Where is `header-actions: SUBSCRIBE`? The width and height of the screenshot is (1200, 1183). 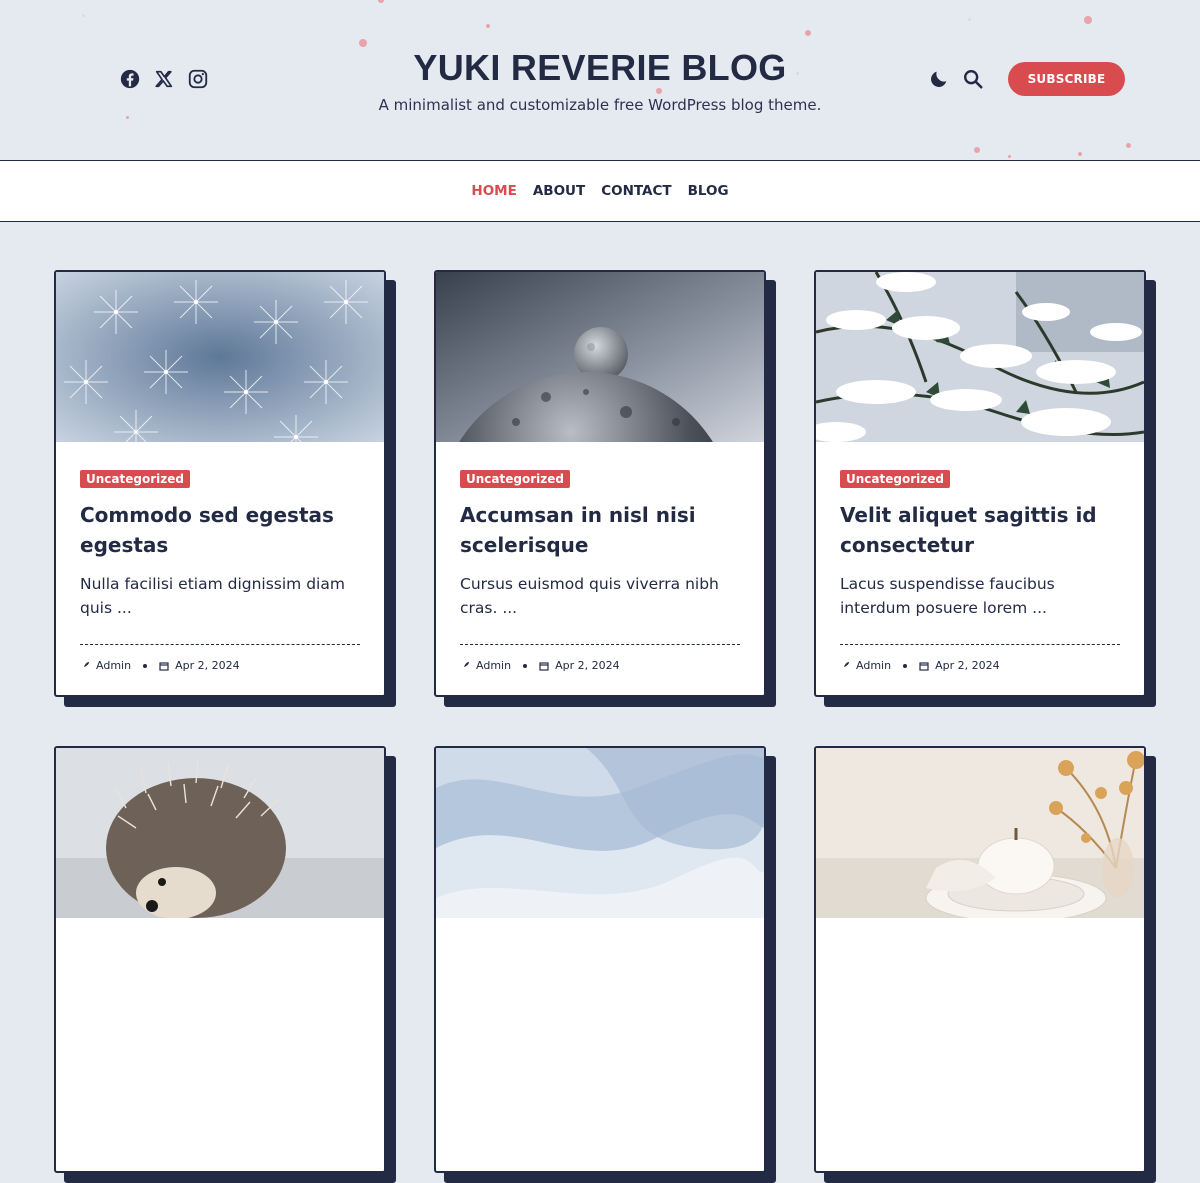
header-actions: SUBSCRIBE is located at coordinates (1026, 79).